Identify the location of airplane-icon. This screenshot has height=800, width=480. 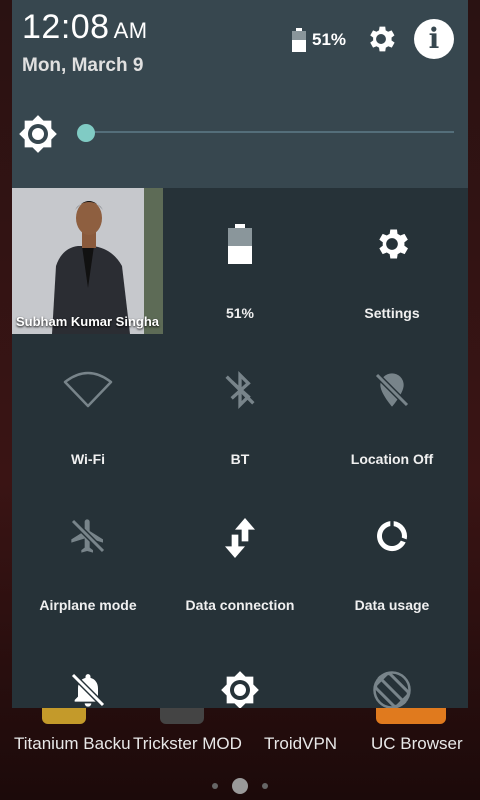
(88, 536).